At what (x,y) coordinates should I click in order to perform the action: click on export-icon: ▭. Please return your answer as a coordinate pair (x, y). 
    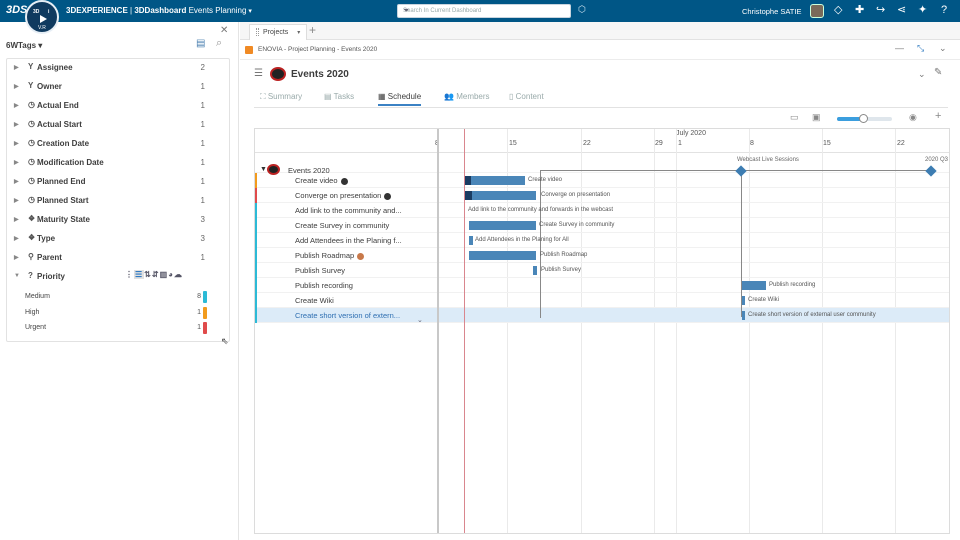
    Looking at the image, I should click on (794, 117).